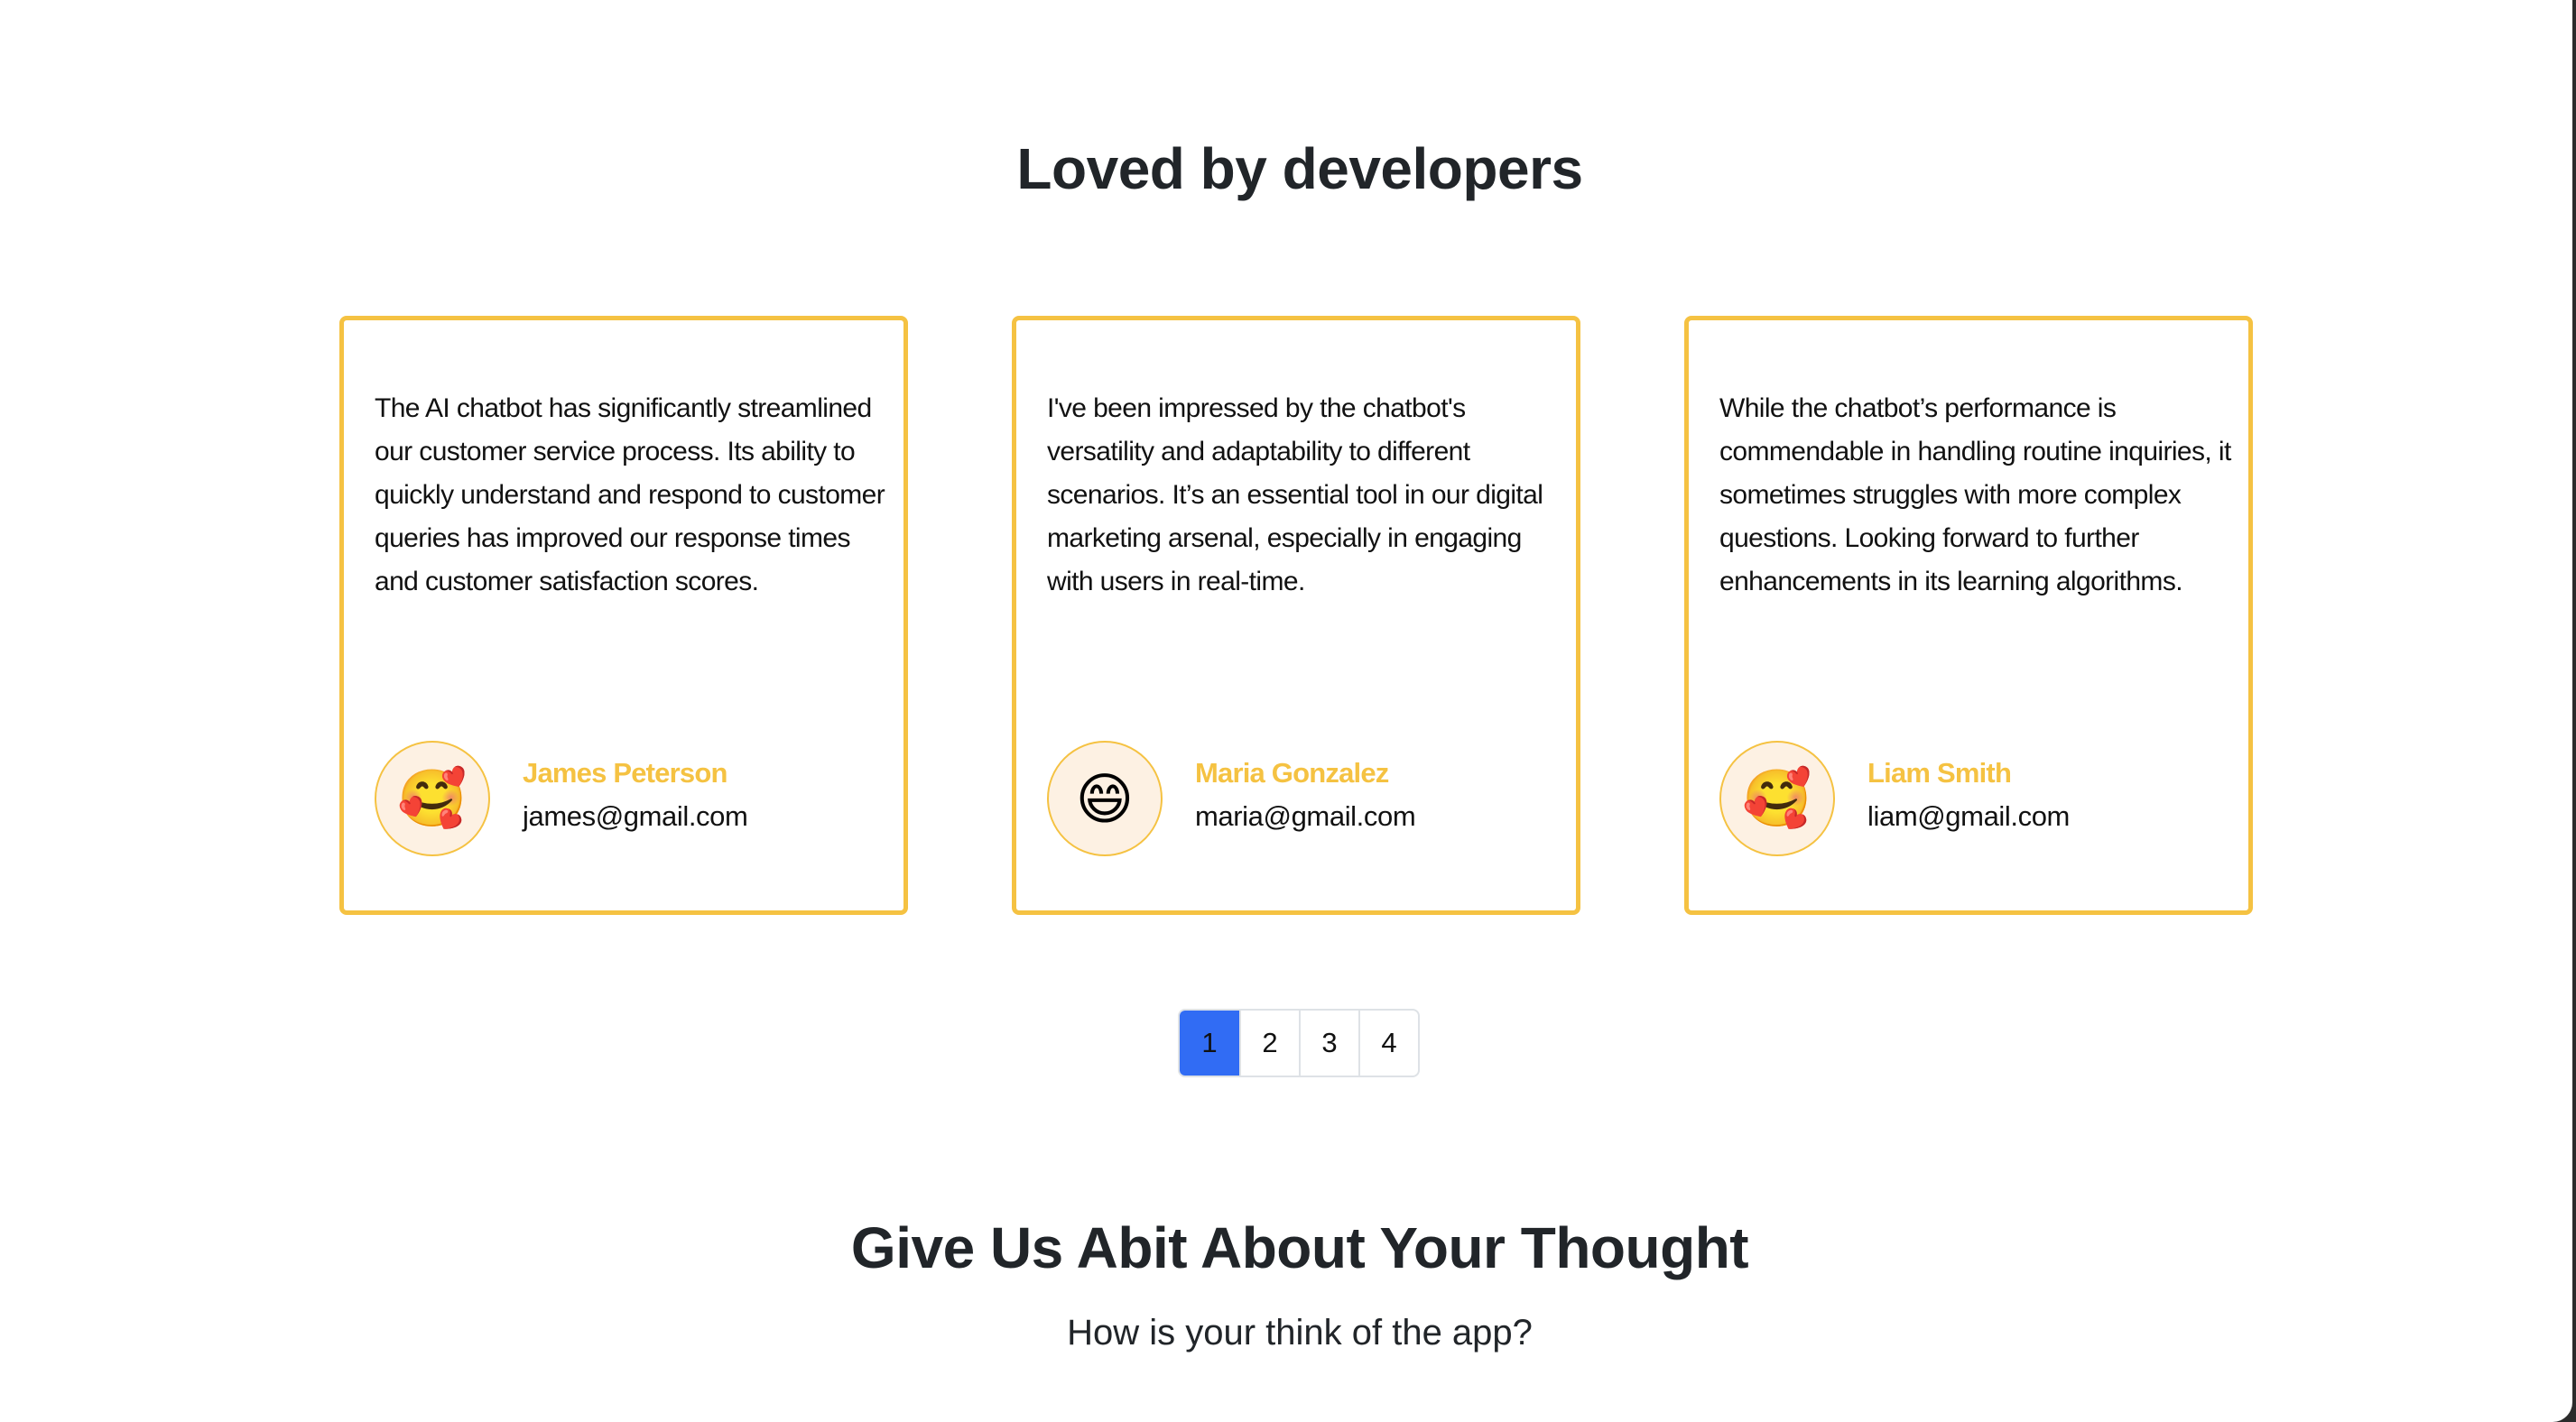 This screenshot has height=1422, width=2576. Describe the element at coordinates (1939, 773) in the screenshot. I see `author-name: Liam Smith` at that location.